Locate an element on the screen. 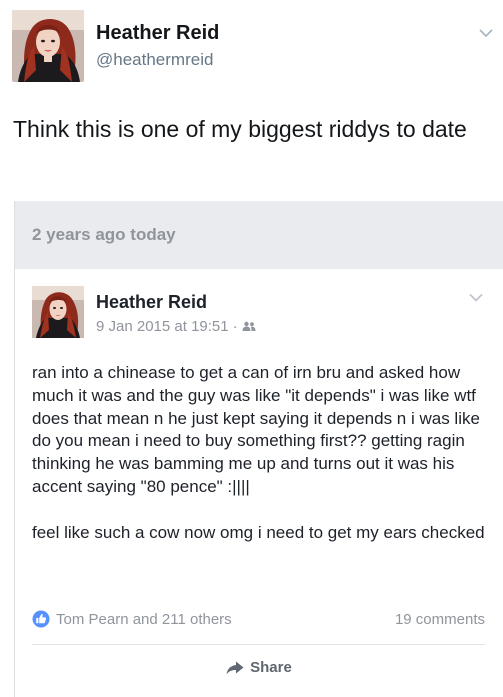  tweet-header: Heather Reid @heathermreid is located at coordinates (252, 47).